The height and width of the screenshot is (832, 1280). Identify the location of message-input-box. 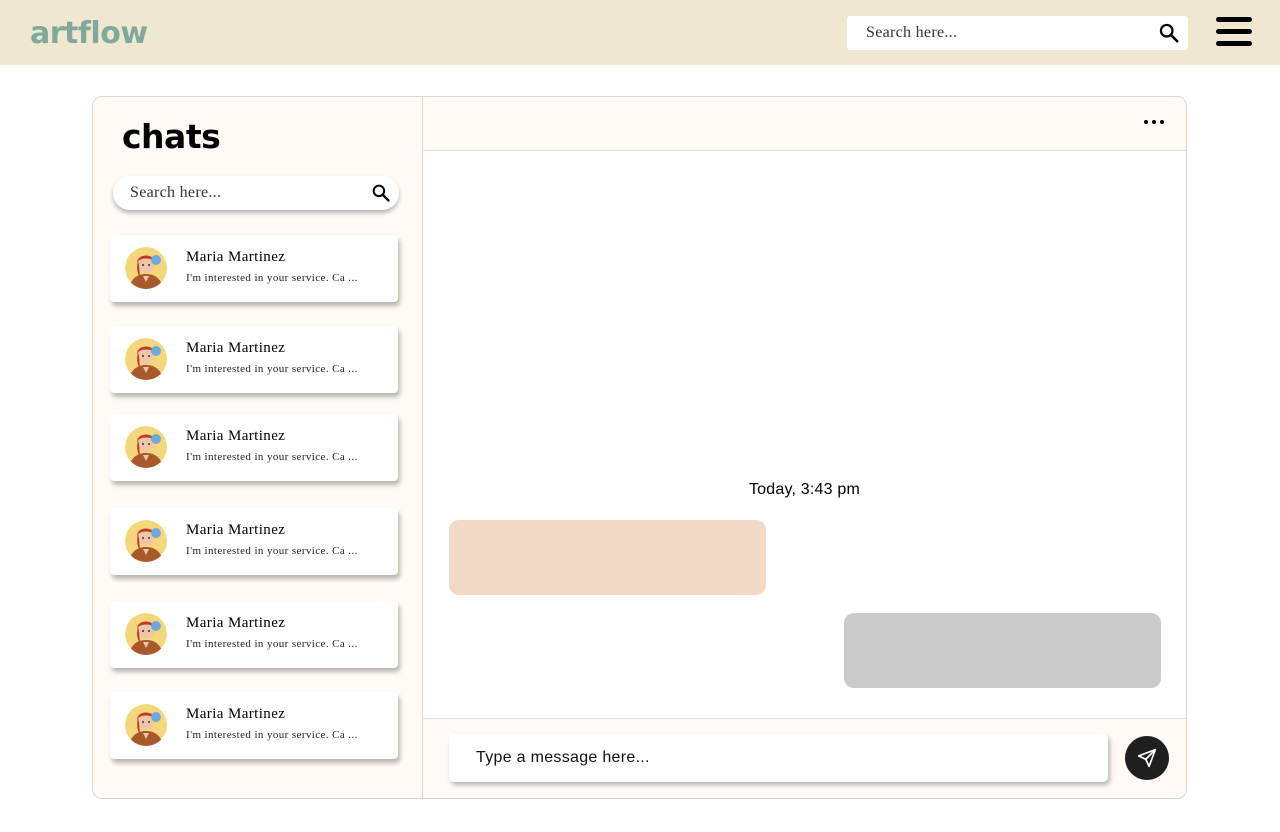
(778, 758).